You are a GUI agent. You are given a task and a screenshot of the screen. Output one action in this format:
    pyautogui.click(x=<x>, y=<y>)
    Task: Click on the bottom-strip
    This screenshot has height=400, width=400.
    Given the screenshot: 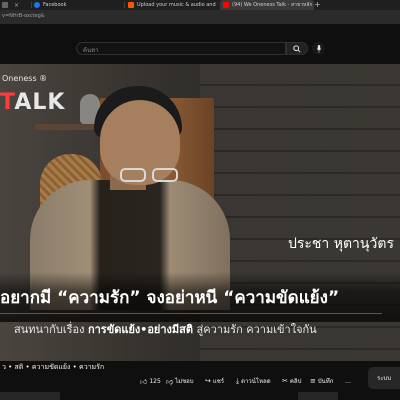 What is the action you would take?
    pyautogui.click(x=200, y=395)
    